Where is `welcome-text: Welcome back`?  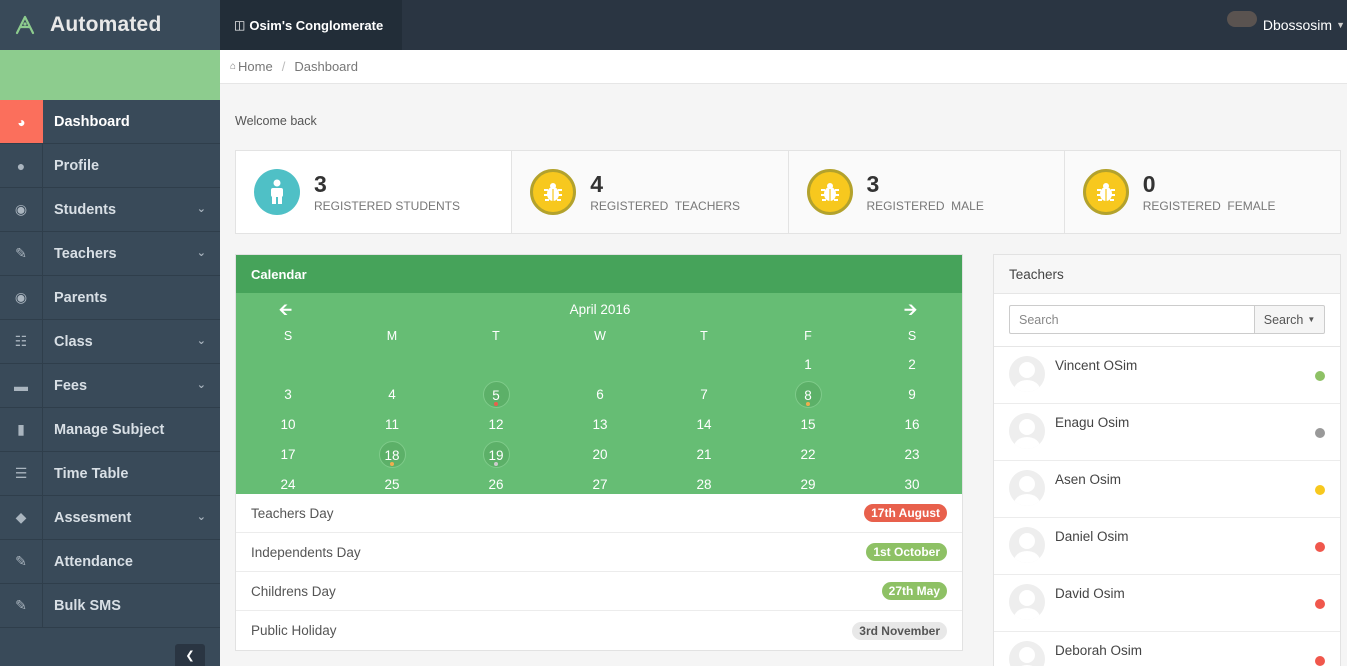
welcome-text: Welcome back is located at coordinates (276, 121).